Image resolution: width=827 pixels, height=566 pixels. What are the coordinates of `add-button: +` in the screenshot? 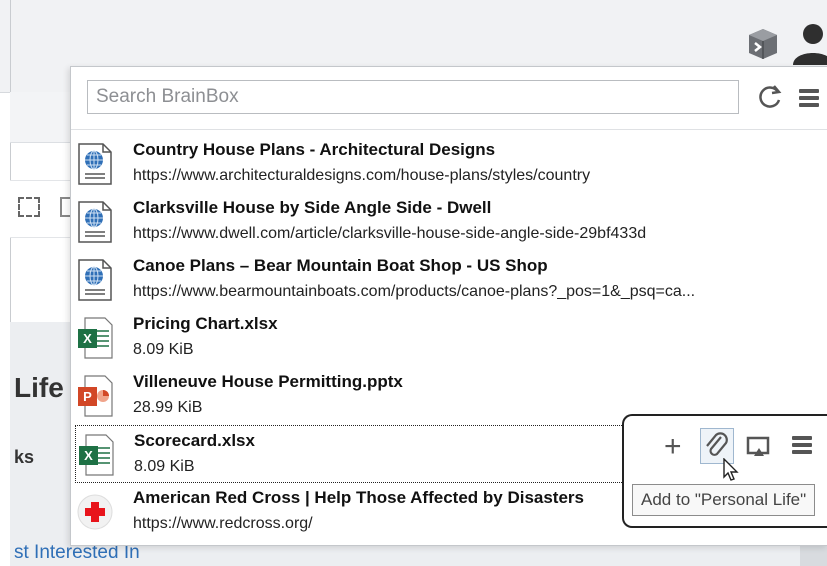 It's located at (673, 447).